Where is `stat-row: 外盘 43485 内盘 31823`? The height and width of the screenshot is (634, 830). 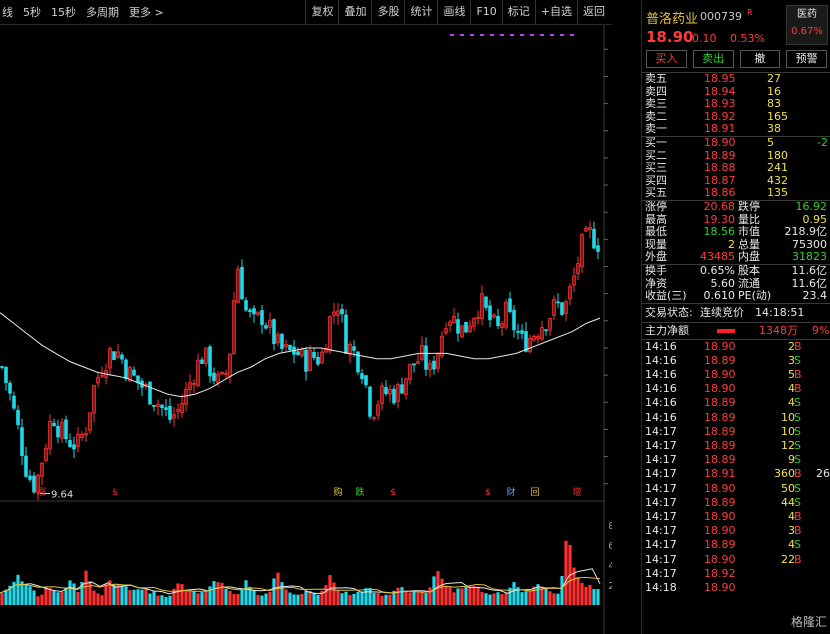
stat-row: 外盘 43485 内盘 31823 is located at coordinates (736, 257).